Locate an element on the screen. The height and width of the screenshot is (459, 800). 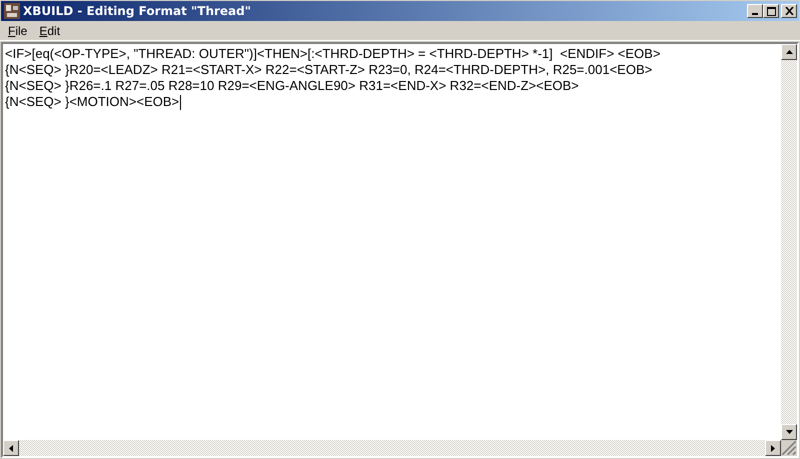
close-button is located at coordinates (789, 11).